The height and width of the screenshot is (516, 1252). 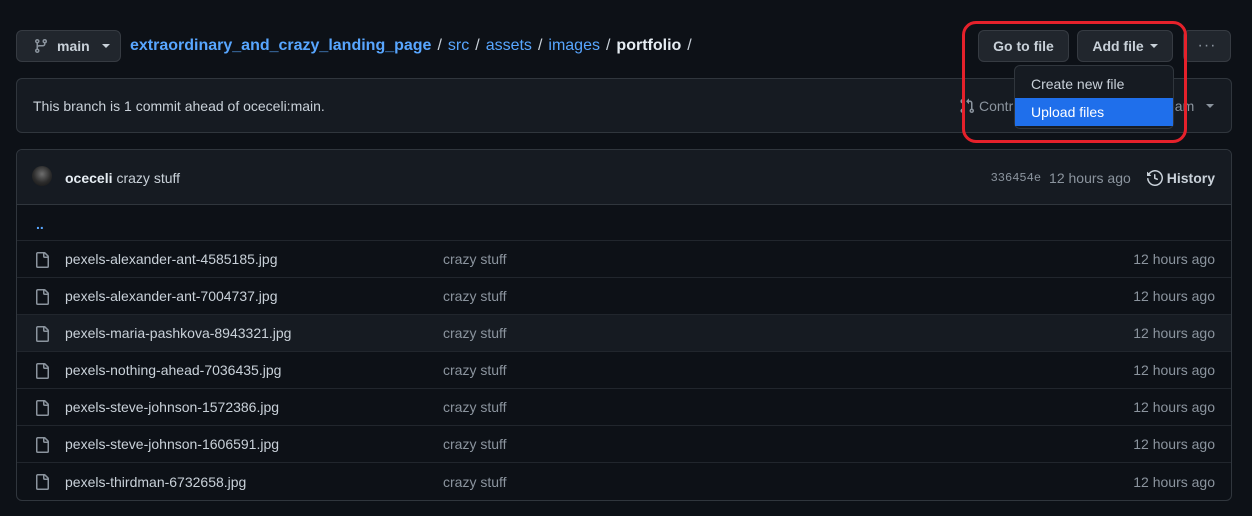 I want to click on breadcrumb-current: portfolio, so click(x=649, y=45).